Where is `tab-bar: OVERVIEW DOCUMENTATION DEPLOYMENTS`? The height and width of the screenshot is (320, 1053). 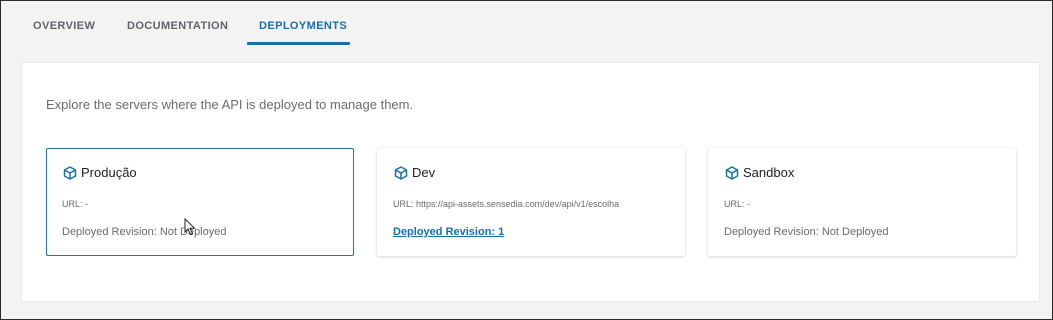 tab-bar: OVERVIEW DOCUMENTATION DEPLOYMENTS is located at coordinates (526, 24).